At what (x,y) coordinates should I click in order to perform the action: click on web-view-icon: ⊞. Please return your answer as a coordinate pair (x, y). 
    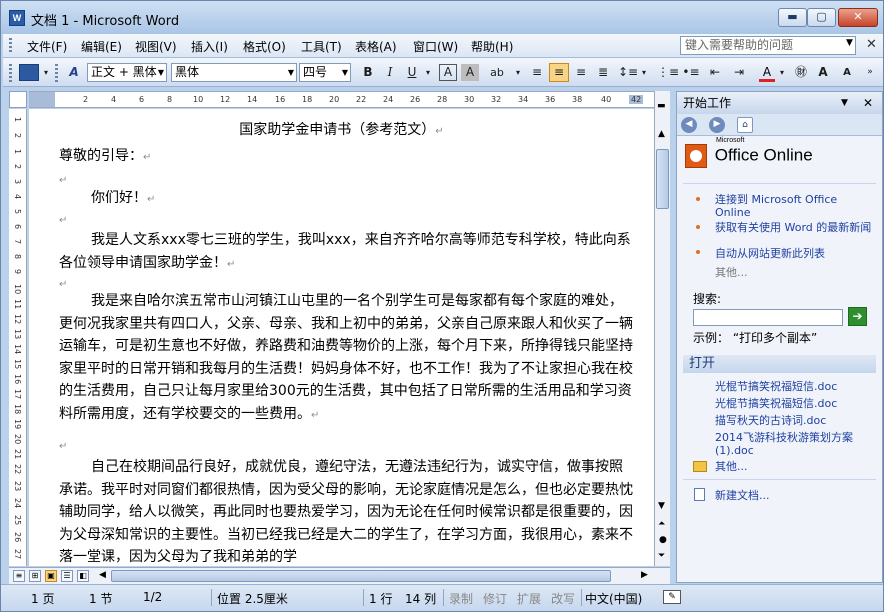
    Looking at the image, I should click on (35, 576).